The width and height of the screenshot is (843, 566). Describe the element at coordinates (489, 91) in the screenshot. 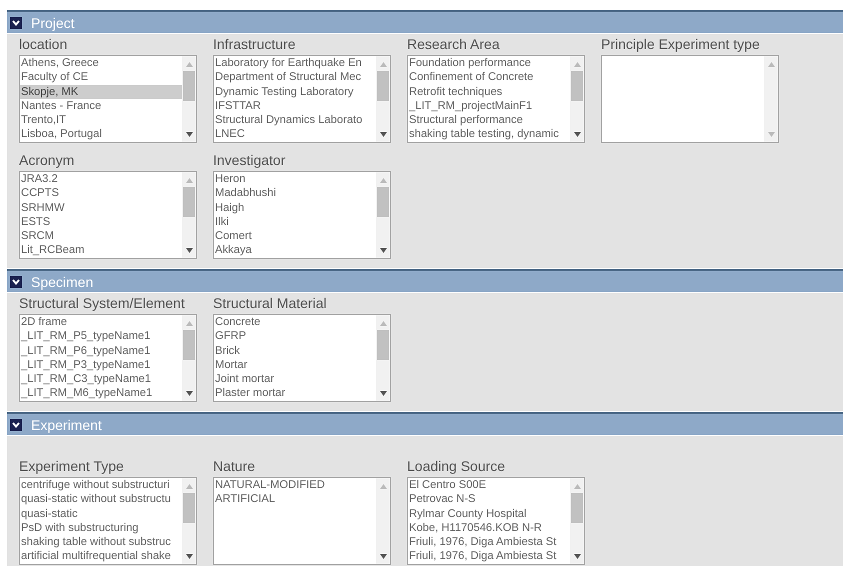

I see `list-option: Retrofit techniques` at that location.